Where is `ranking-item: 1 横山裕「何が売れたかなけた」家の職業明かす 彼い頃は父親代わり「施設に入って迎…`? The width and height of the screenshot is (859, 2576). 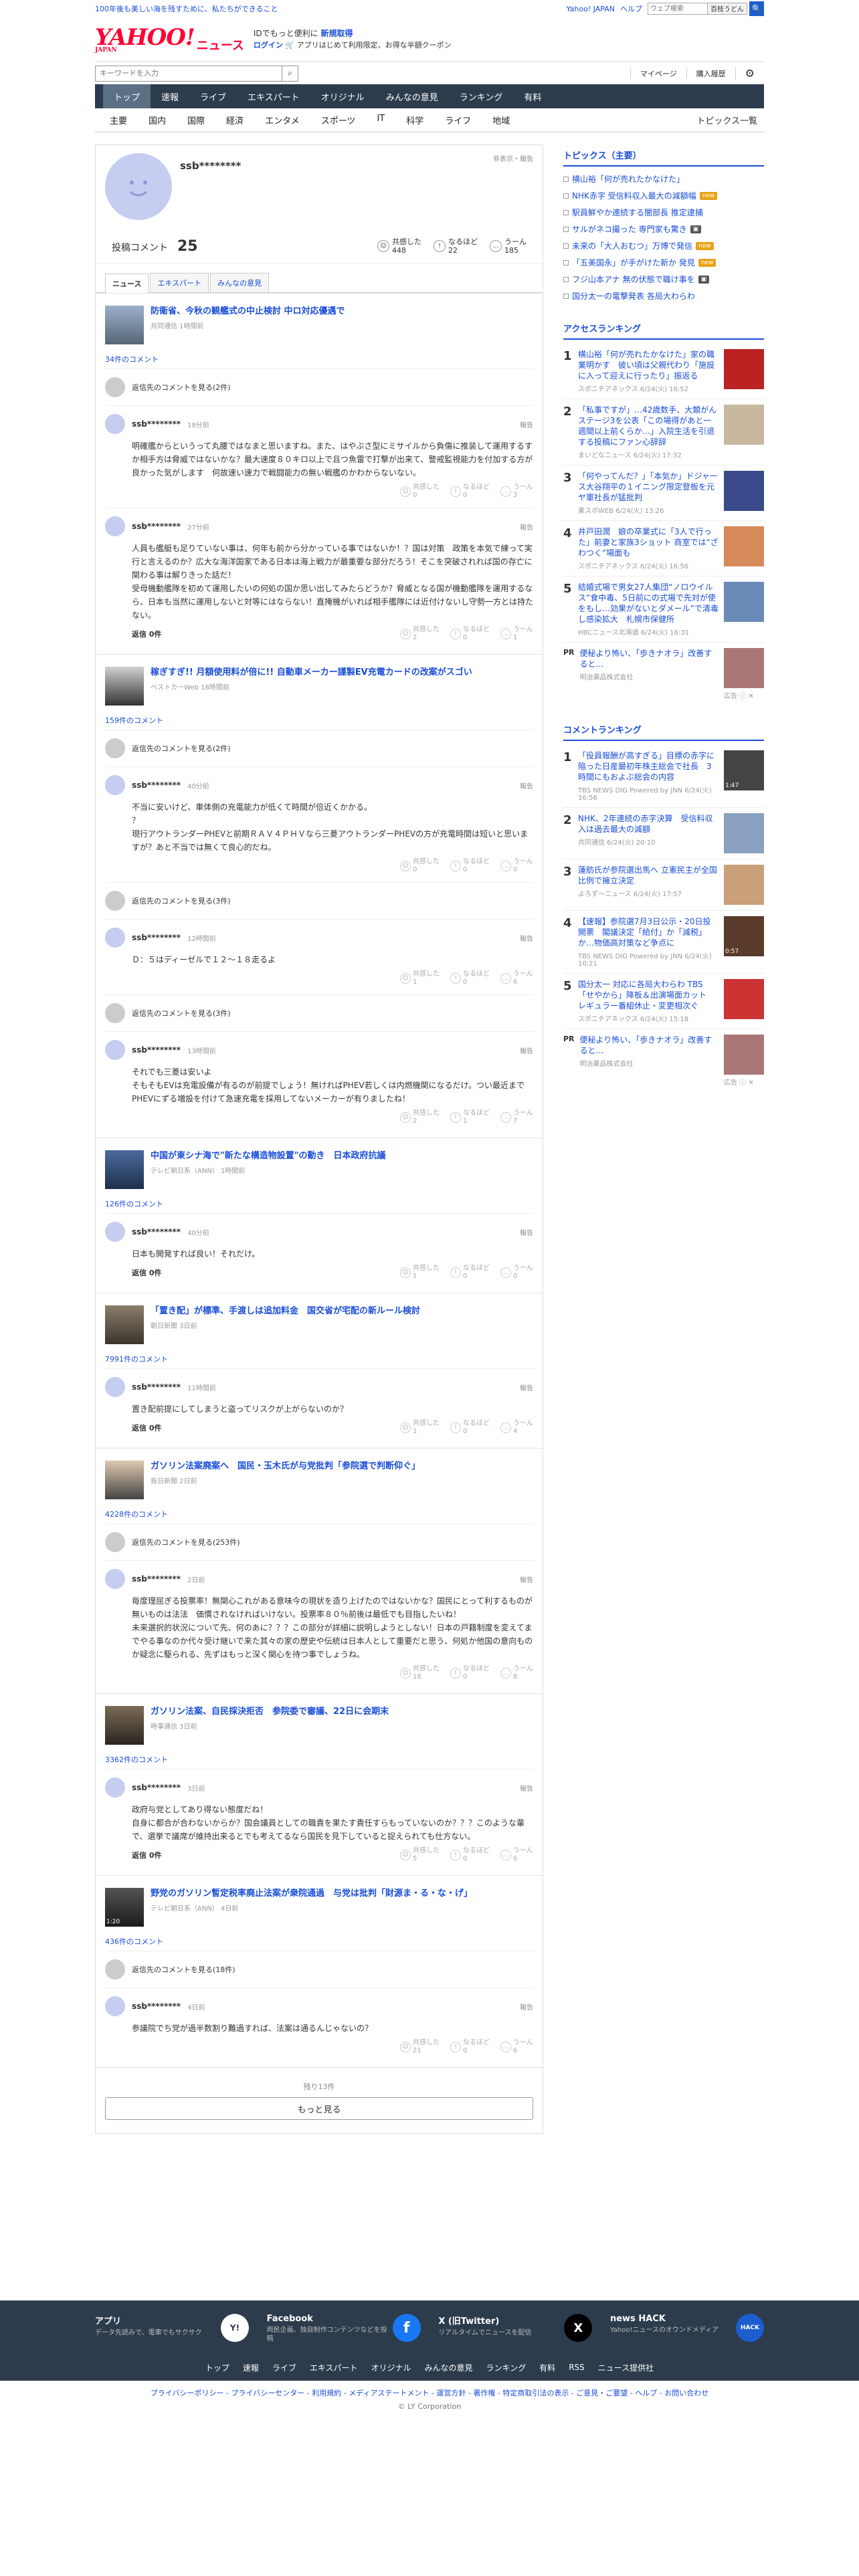
ranking-item: 1 横山裕「何が売れたかなけた」家の職業明かす 彼い頃は父親代わり「施設に入って迎… is located at coordinates (663, 371).